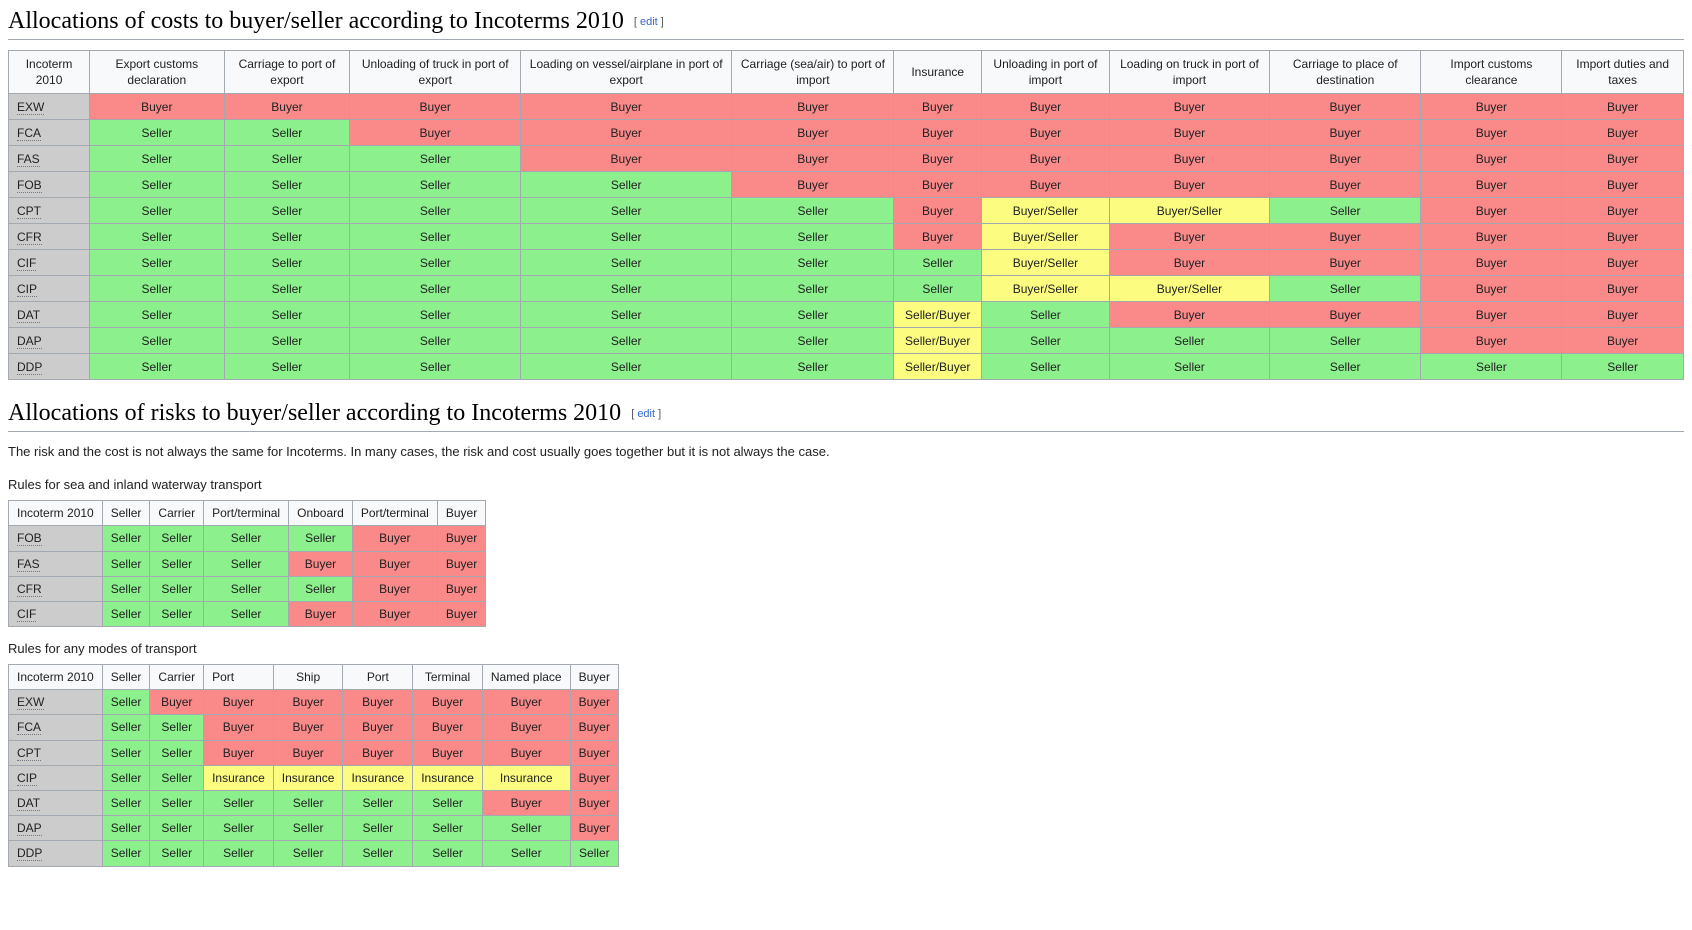 Image resolution: width=1692 pixels, height=930 pixels. What do you see at coordinates (526, 778) in the screenshot?
I see `cell-cip-6: Insurance` at bounding box center [526, 778].